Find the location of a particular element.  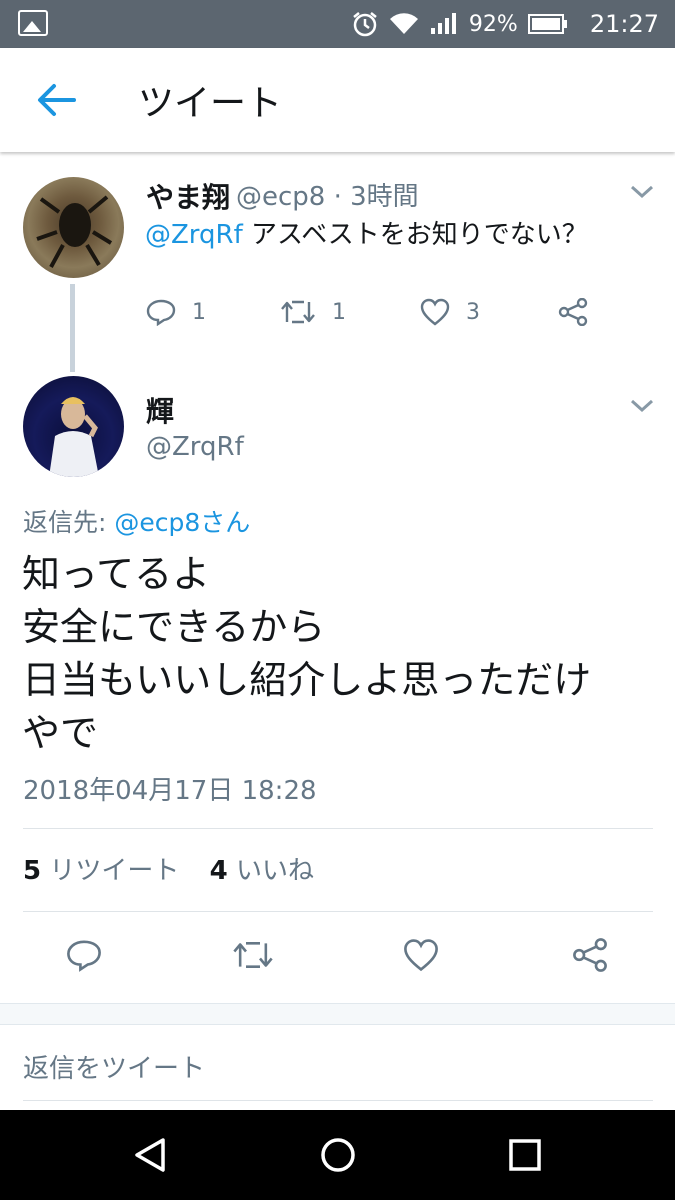

parent-actions: 1 1 3 is located at coordinates (337, 318).